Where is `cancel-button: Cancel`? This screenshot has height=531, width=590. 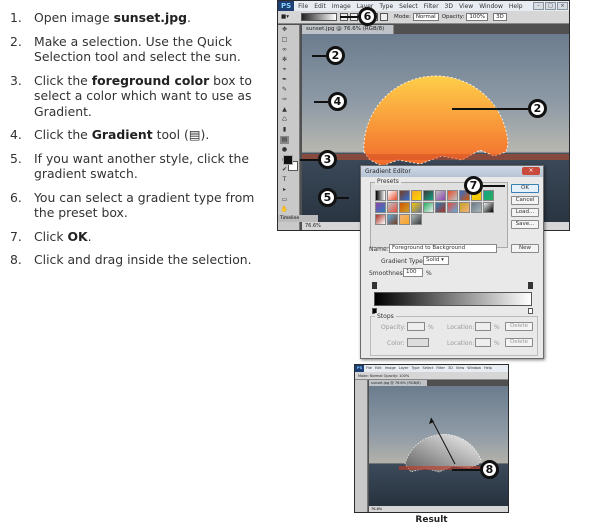 cancel-button: Cancel is located at coordinates (525, 200).